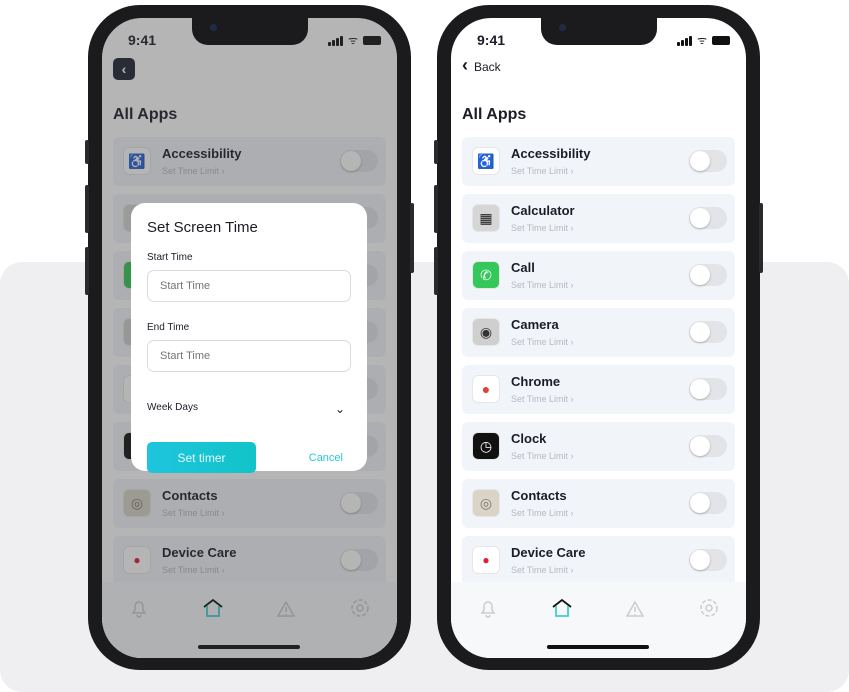 This screenshot has width=849, height=692. I want to click on status-time: 9:41, so click(491, 40).